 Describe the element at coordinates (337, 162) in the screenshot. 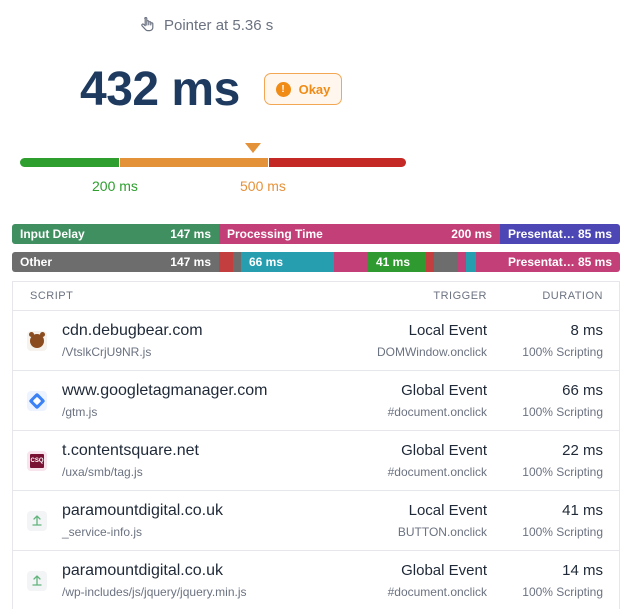

I see `poor-threshold-segment` at that location.